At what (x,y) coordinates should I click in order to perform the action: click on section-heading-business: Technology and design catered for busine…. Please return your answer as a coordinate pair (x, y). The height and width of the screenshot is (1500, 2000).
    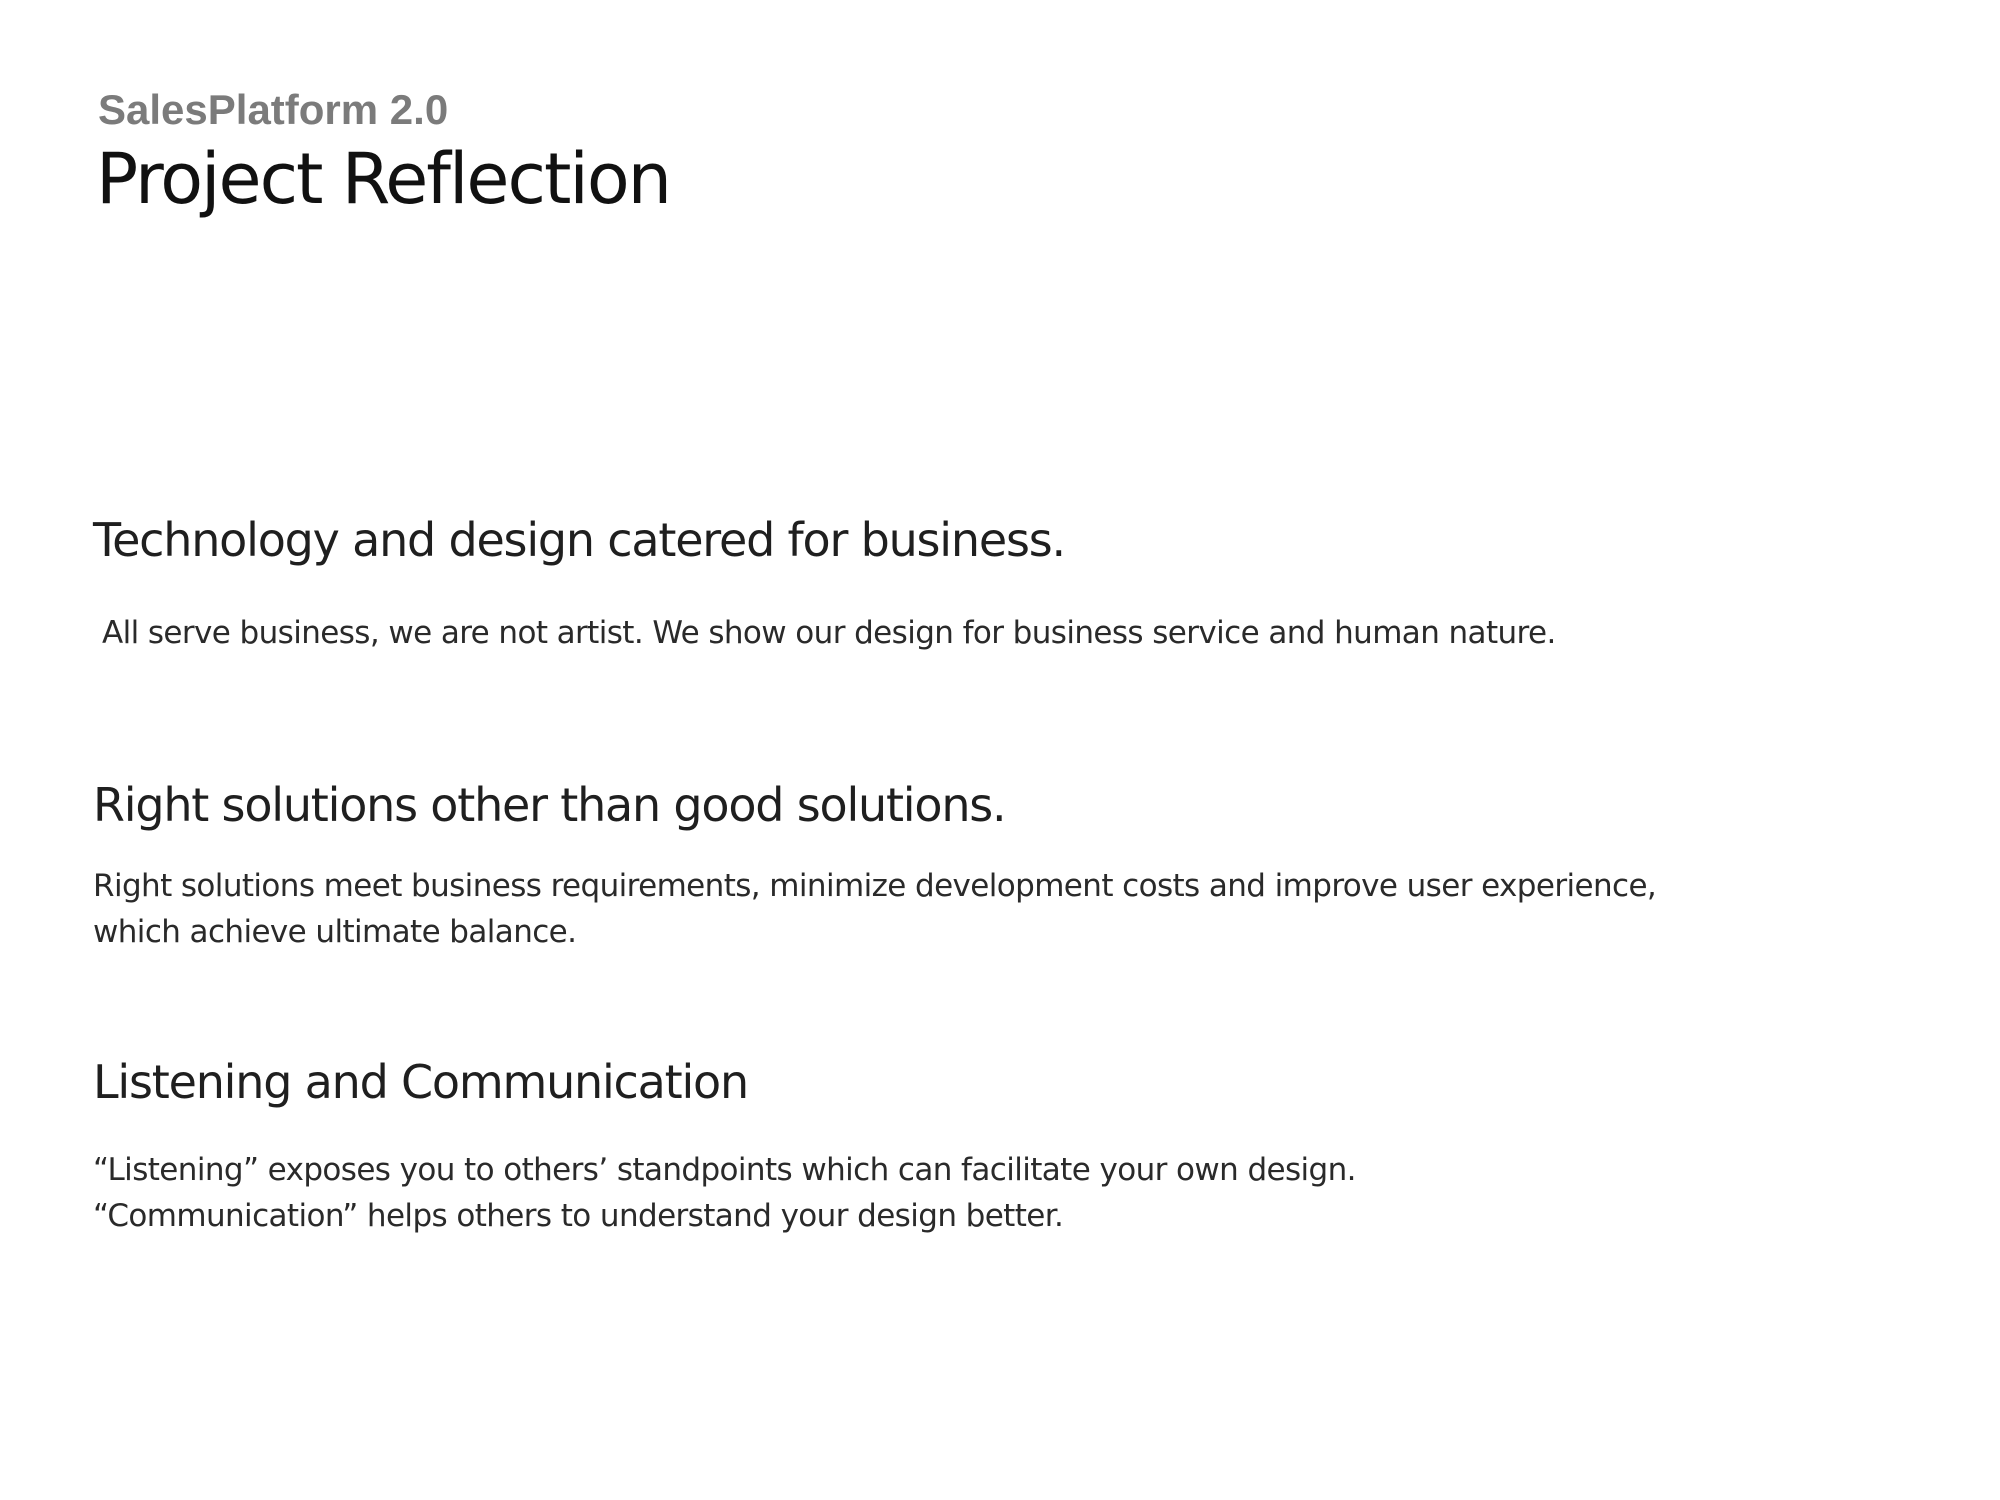
    Looking at the image, I should click on (579, 540).